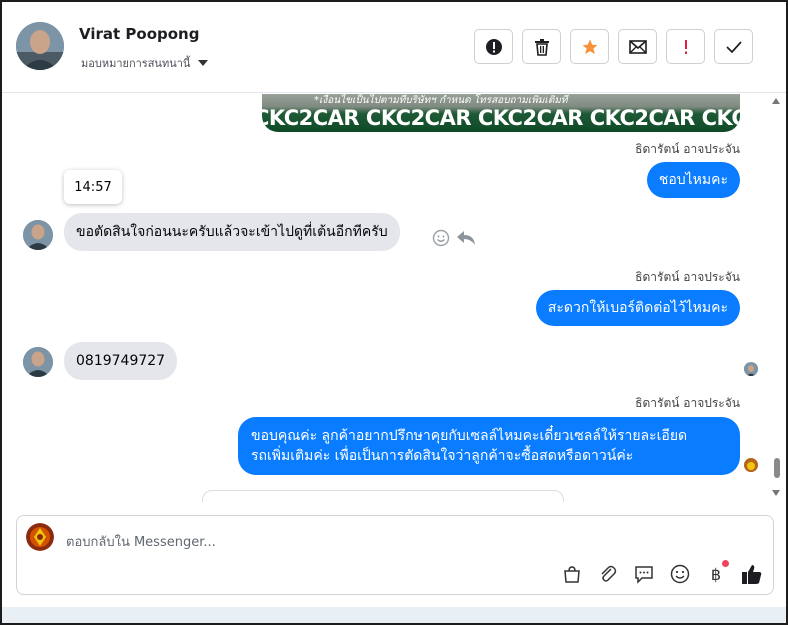 The width and height of the screenshot is (788, 625). I want to click on outgoing-message: ชอบไหมคะ, so click(693, 180).